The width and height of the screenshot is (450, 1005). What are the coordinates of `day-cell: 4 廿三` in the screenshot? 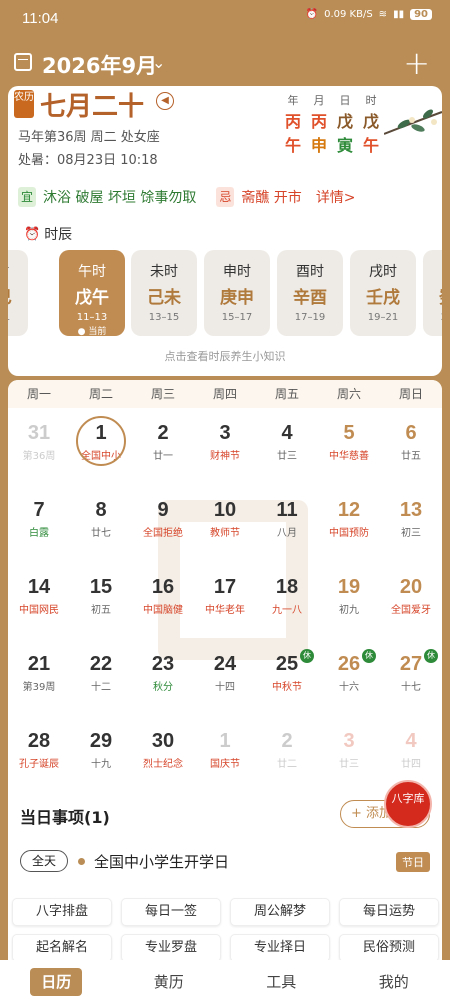 It's located at (287, 450).